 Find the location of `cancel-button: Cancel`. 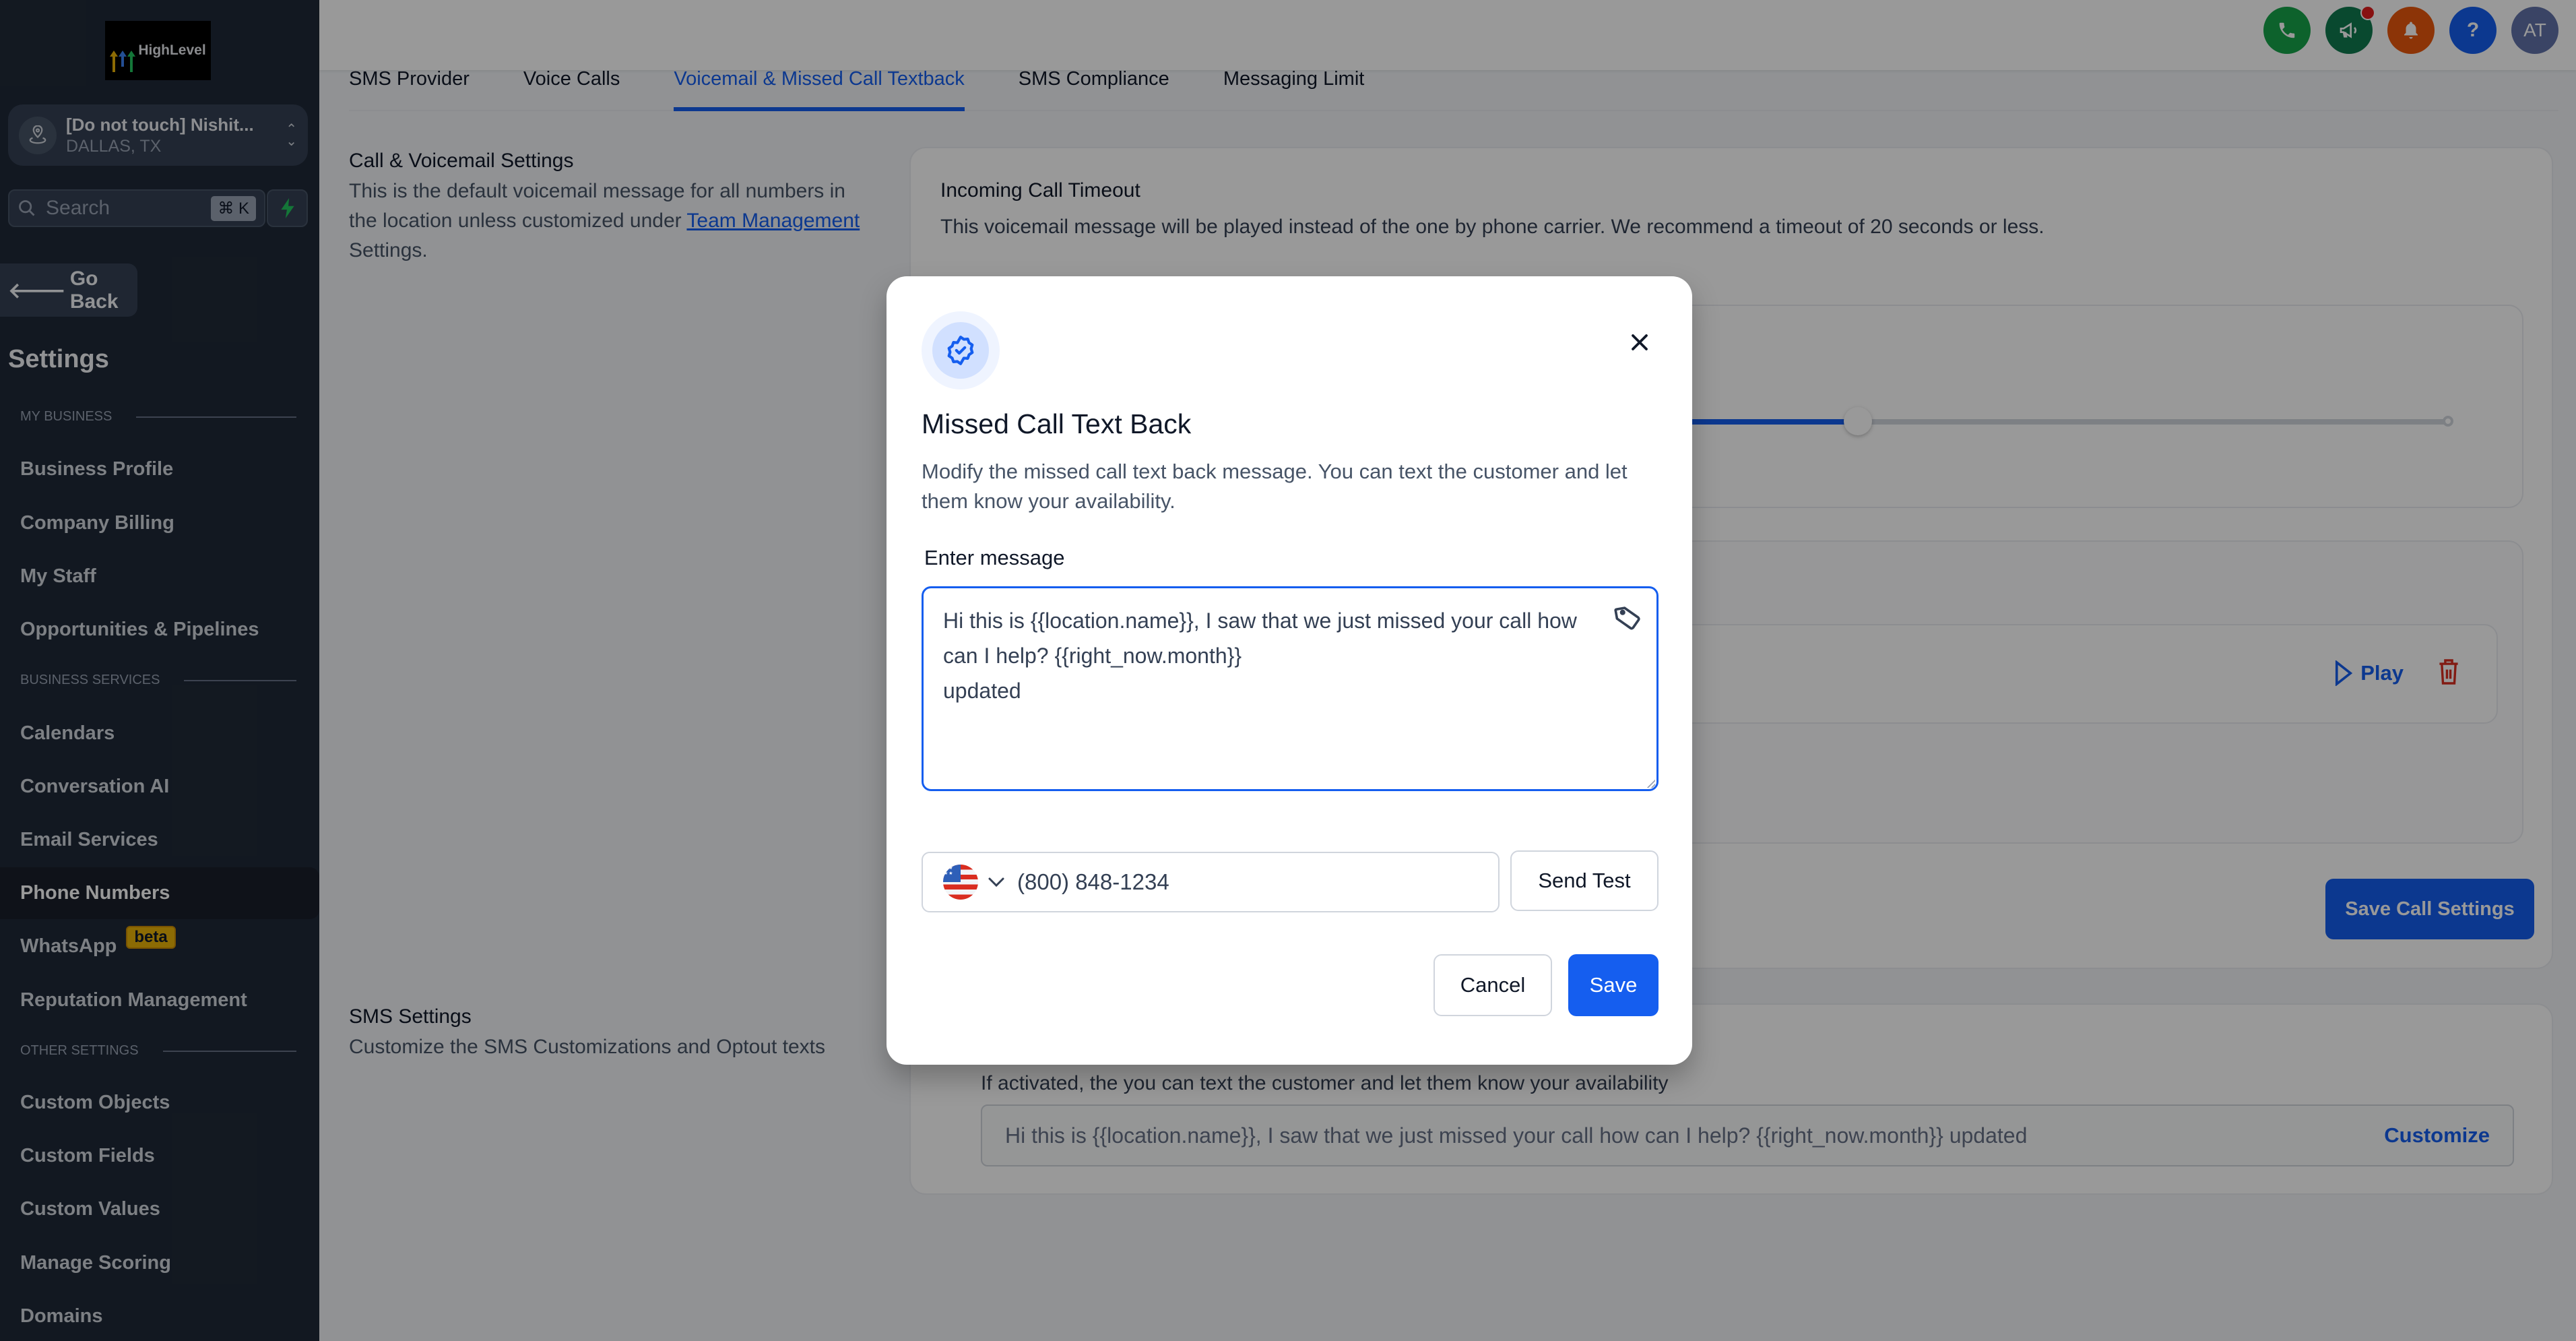

cancel-button: Cancel is located at coordinates (1493, 985).